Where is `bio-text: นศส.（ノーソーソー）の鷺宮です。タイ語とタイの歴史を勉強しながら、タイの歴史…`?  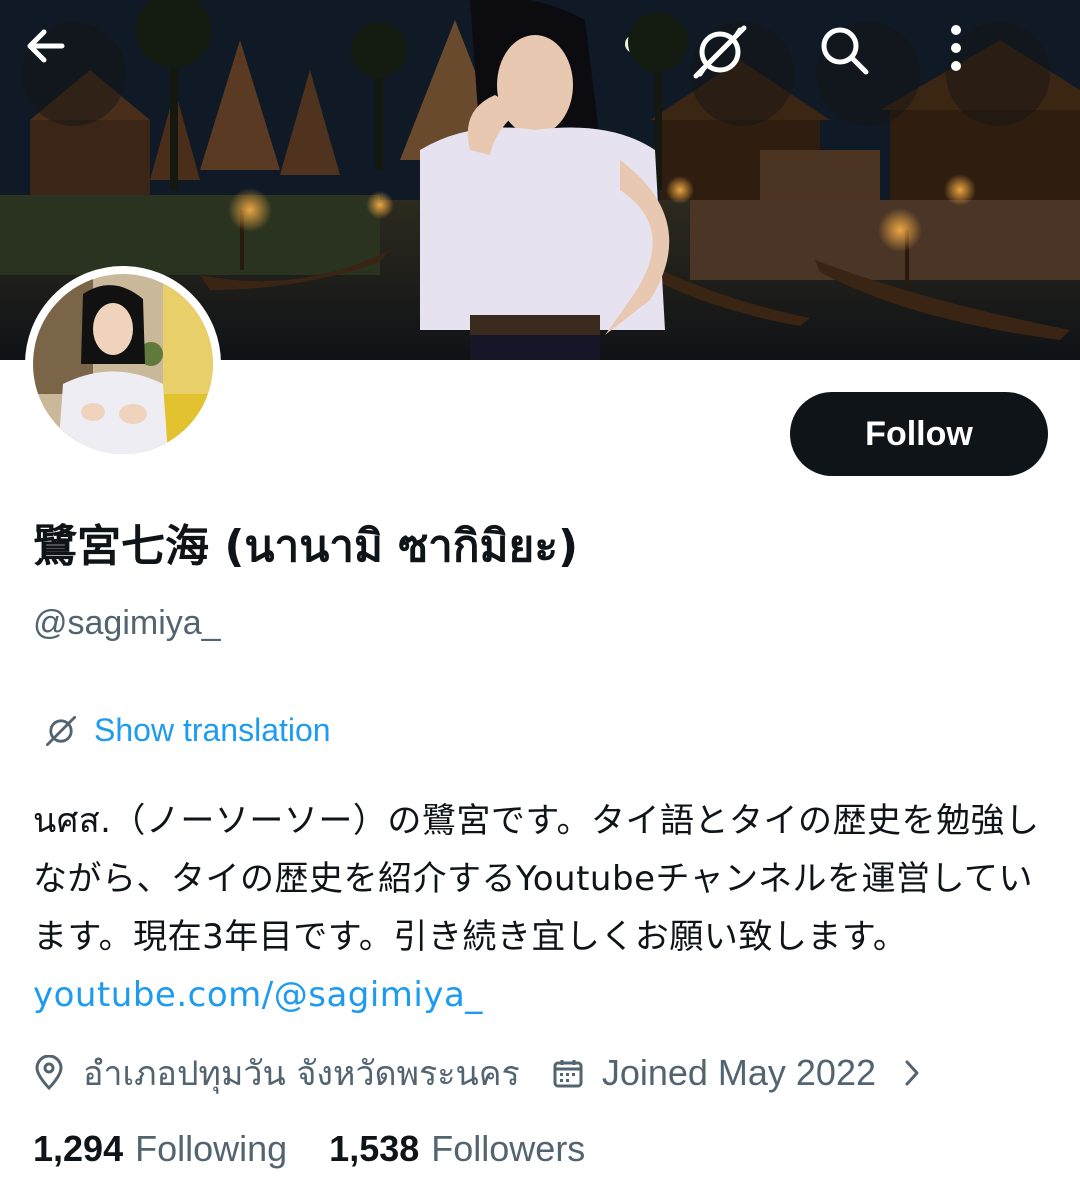 bio-text: นศส.（ノーソーソー）の鷺宮です。タイ語とタイの歴史を勉強しながら、タイの歴史… is located at coordinates (536, 879).